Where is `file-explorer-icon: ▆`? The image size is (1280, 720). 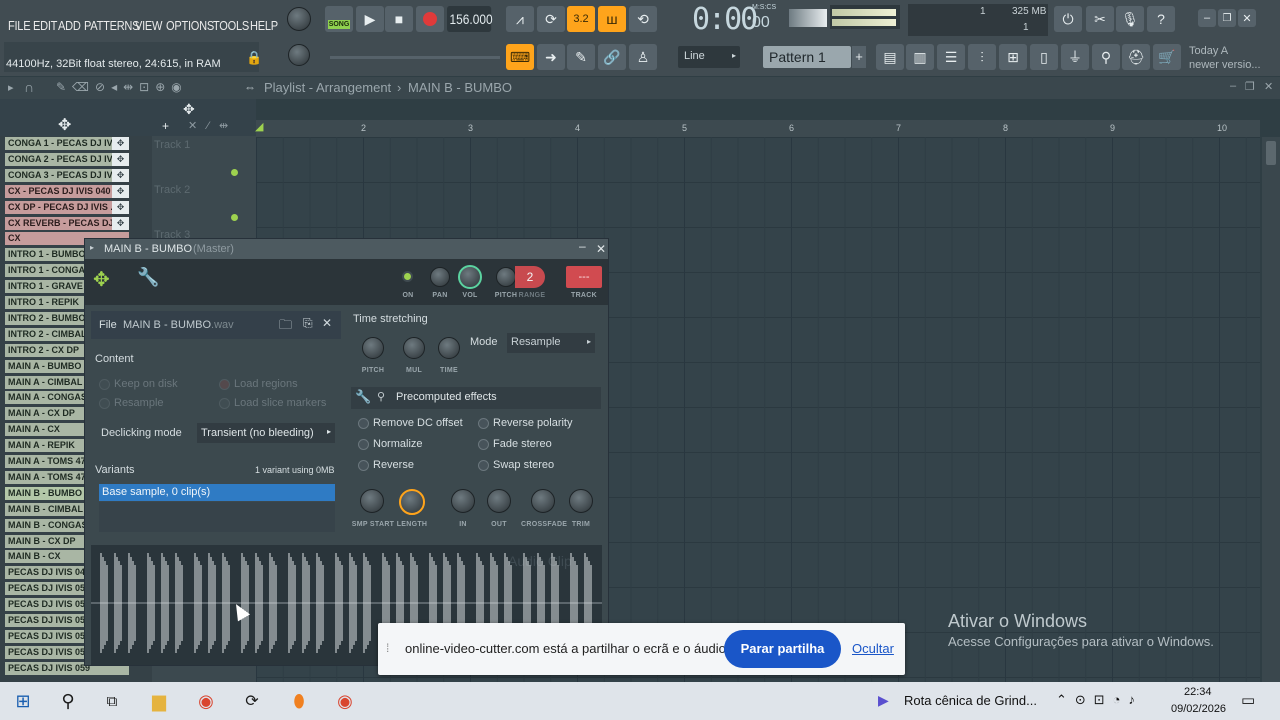 file-explorer-icon: ▆ is located at coordinates (159, 701).